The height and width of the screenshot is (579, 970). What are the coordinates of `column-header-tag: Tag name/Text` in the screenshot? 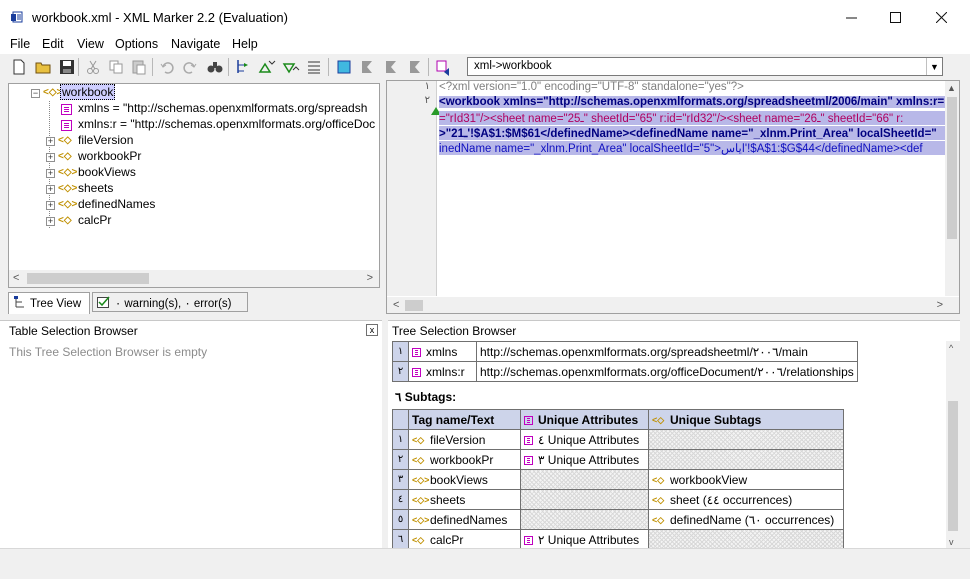 It's located at (464, 419).